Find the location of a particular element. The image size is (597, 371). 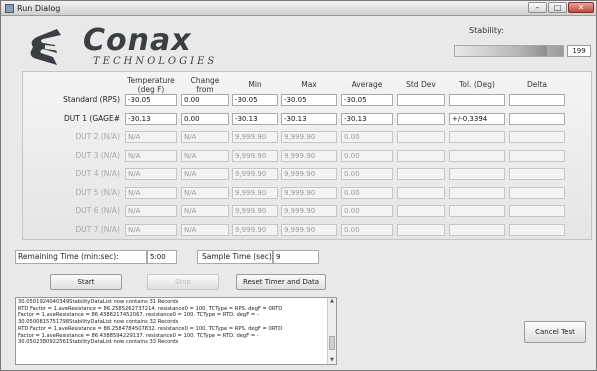

column-header: Std Dev is located at coordinates (421, 84).